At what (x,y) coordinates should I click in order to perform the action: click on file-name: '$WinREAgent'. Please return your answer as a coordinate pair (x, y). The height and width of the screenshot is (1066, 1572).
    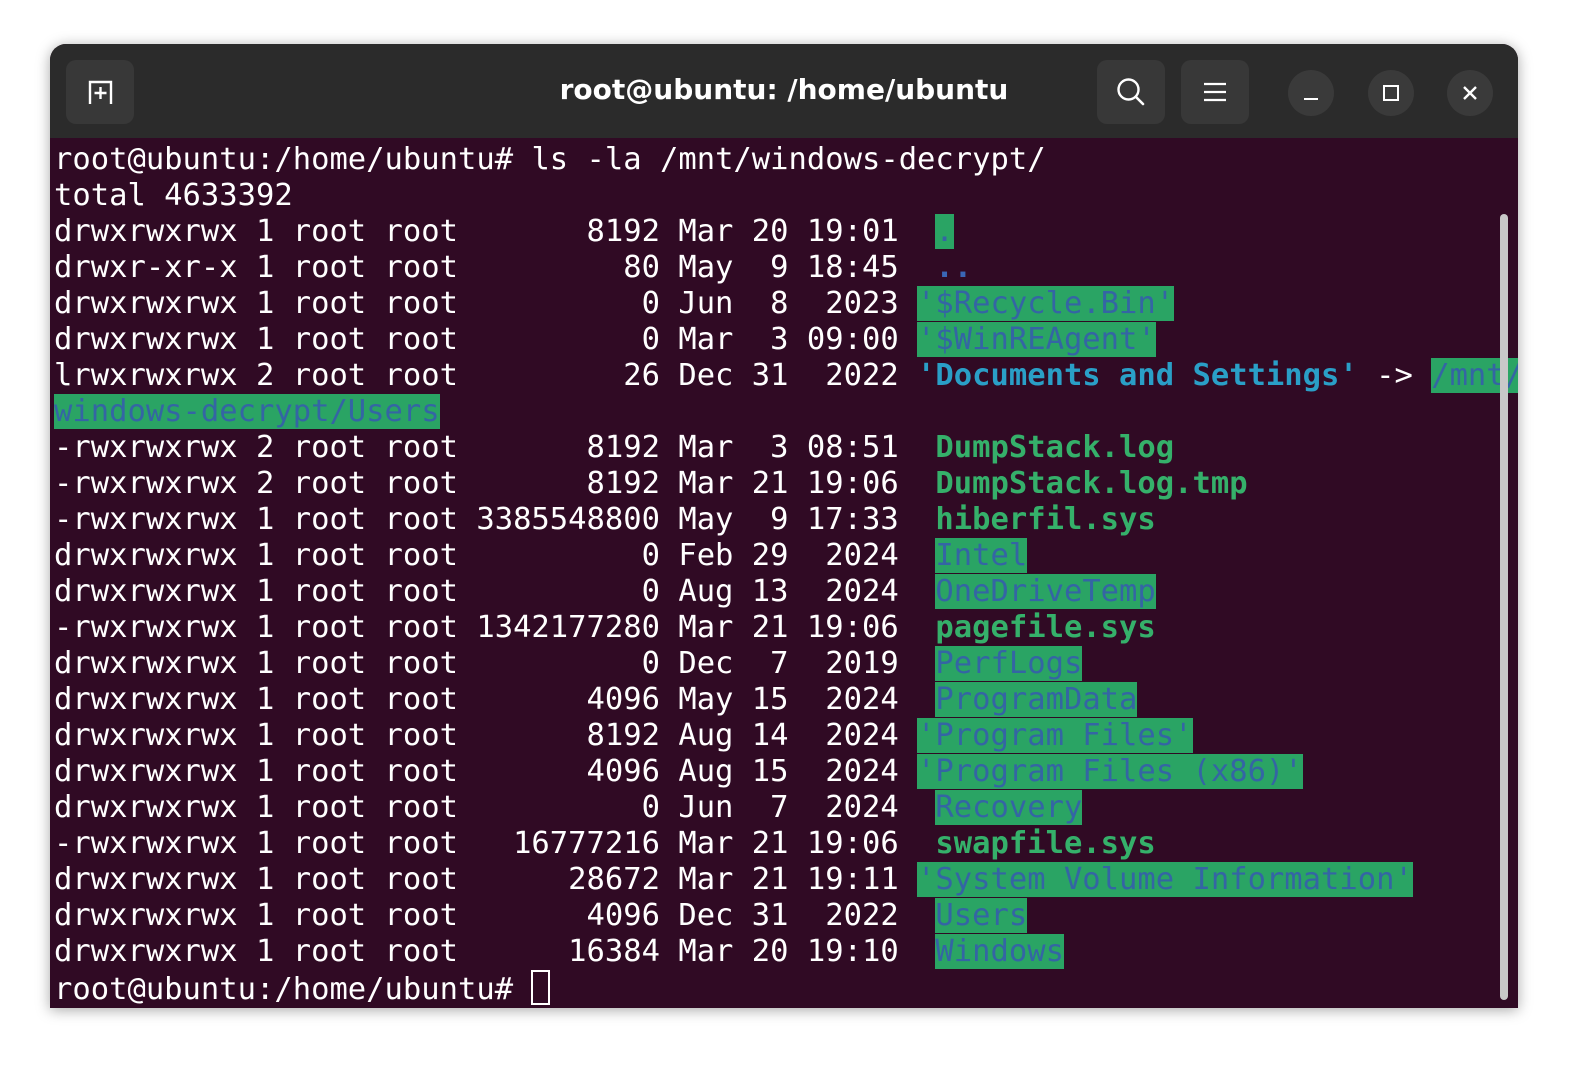
    Looking at the image, I should click on (1036, 339).